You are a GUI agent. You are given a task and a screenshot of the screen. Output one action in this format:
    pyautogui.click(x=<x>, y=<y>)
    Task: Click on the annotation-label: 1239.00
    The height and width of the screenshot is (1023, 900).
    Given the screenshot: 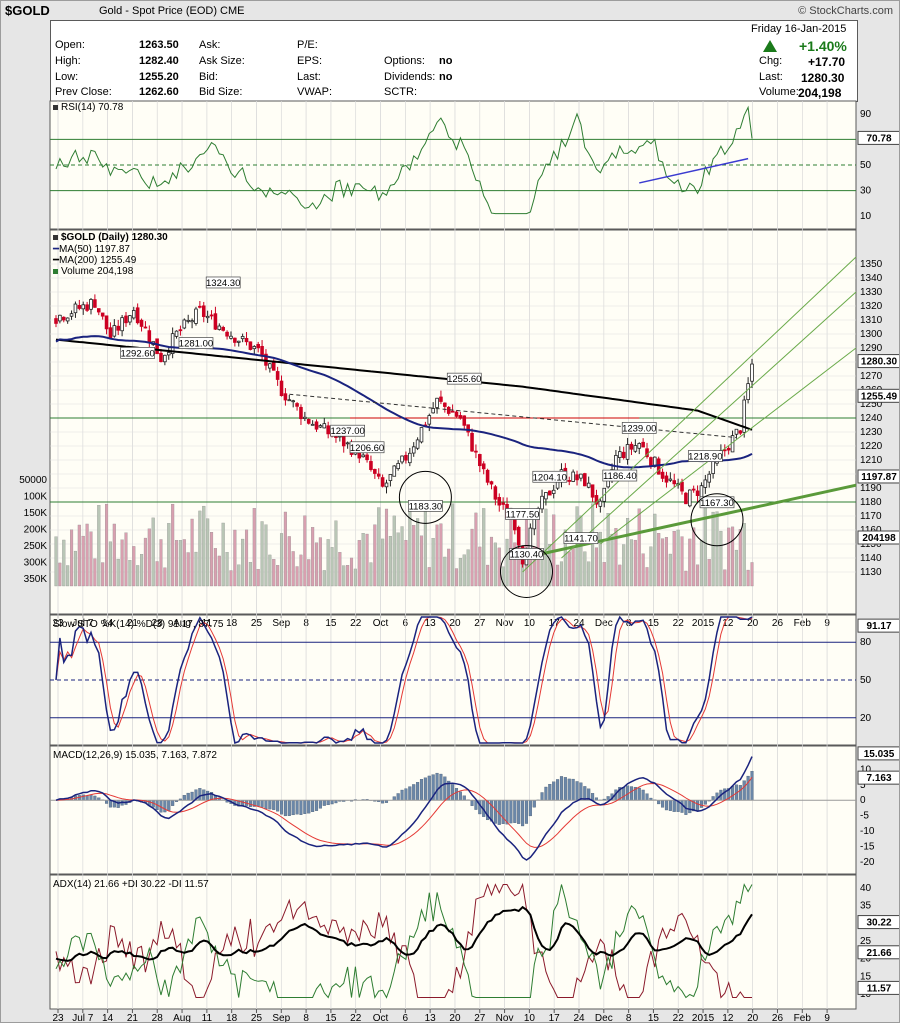 What is the action you would take?
    pyautogui.click(x=639, y=428)
    